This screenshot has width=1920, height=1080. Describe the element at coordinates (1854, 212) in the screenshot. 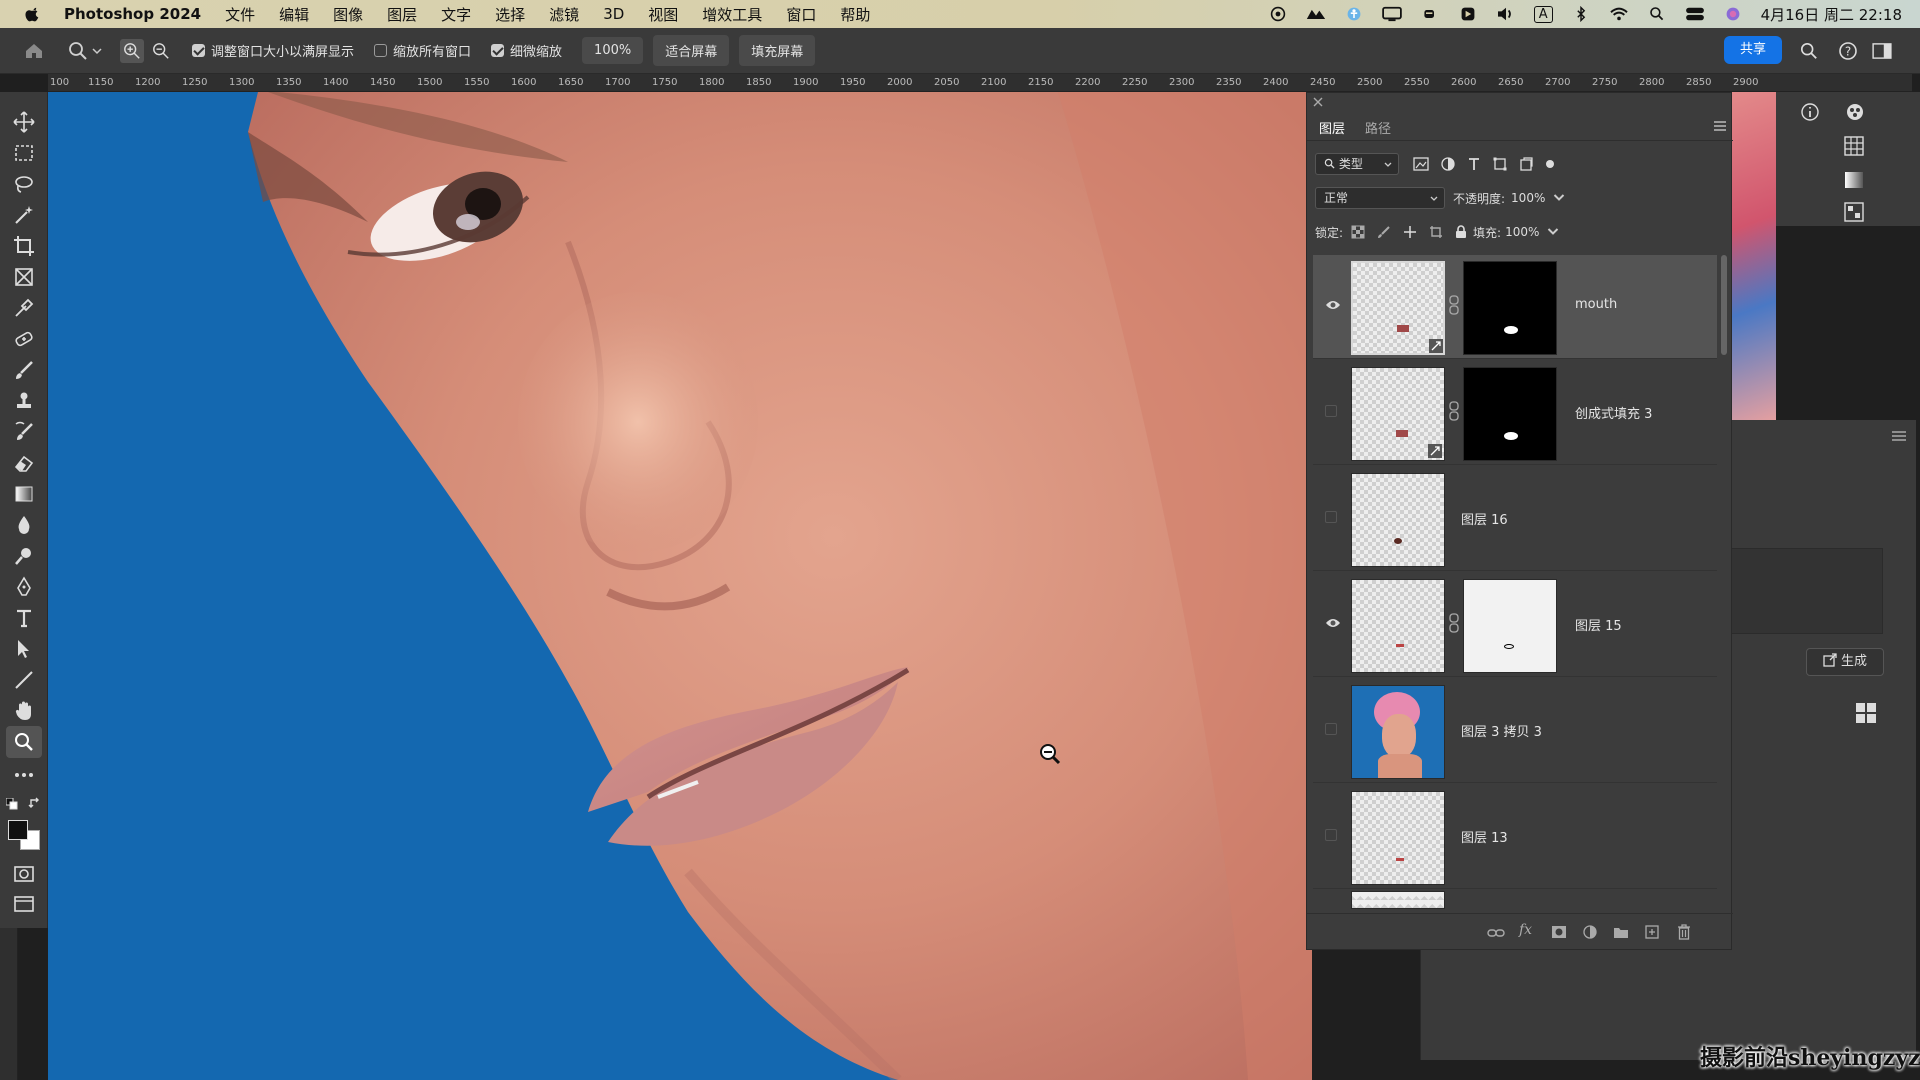

I see `patterns-icon` at that location.